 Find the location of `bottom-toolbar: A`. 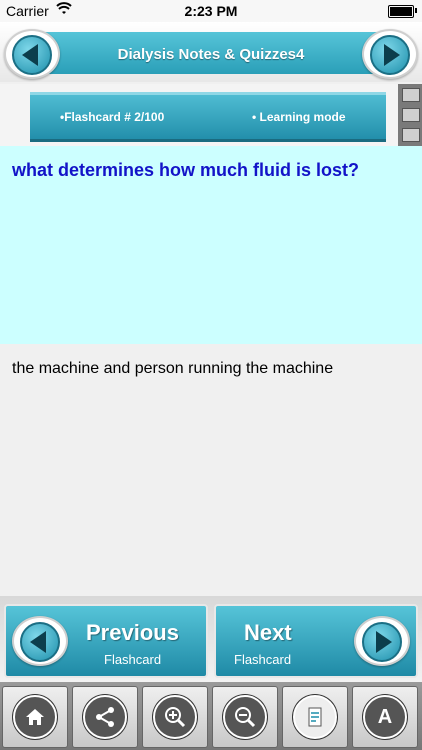

bottom-toolbar: A is located at coordinates (211, 716).